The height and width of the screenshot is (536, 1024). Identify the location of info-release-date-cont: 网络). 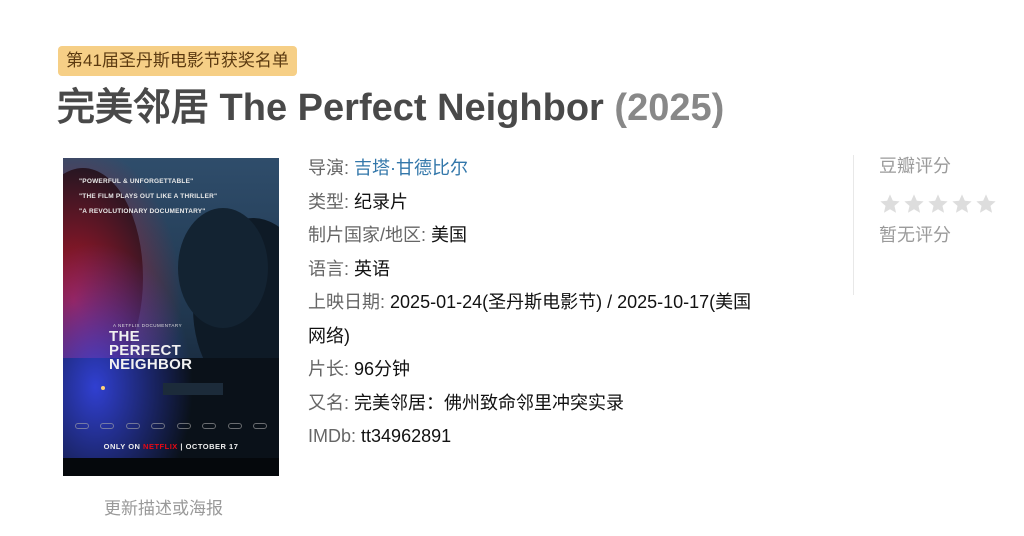
(568, 337).